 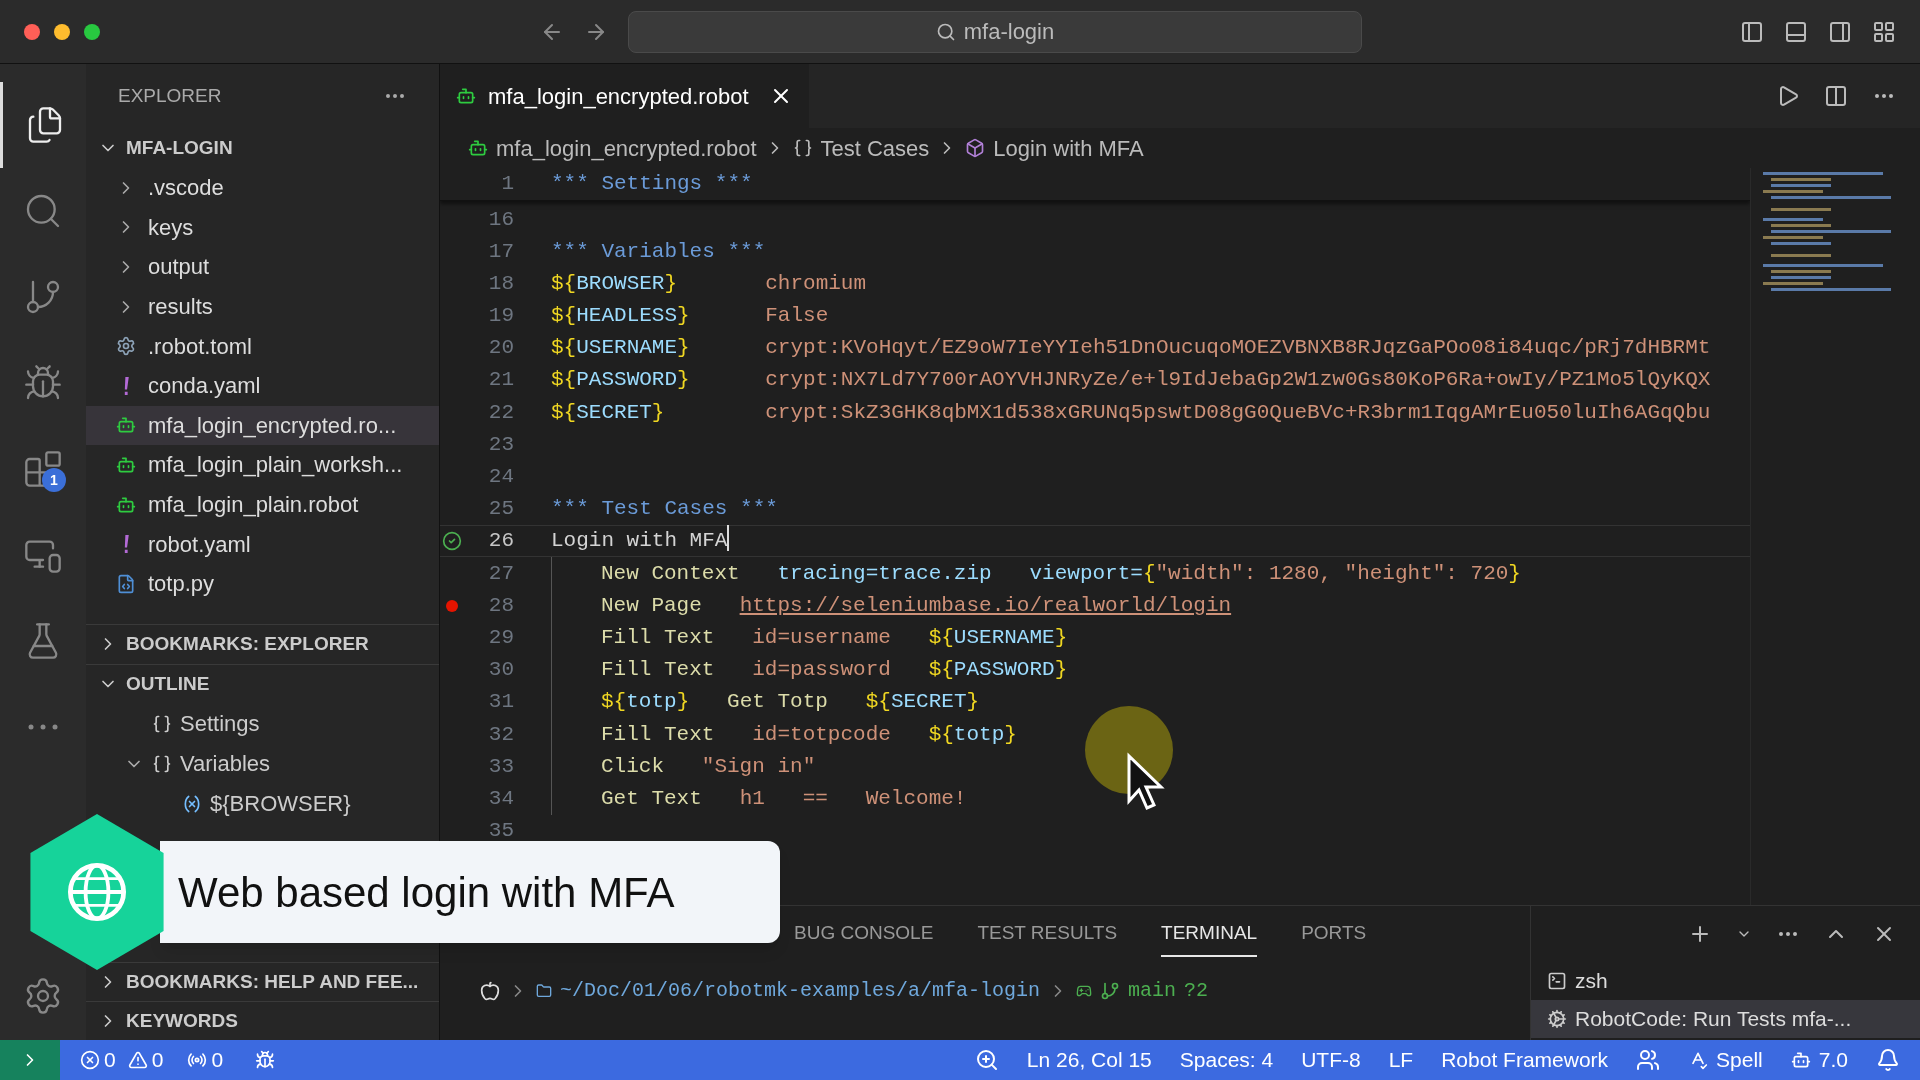 I want to click on breakpoint-icon, so click(x=452, y=605).